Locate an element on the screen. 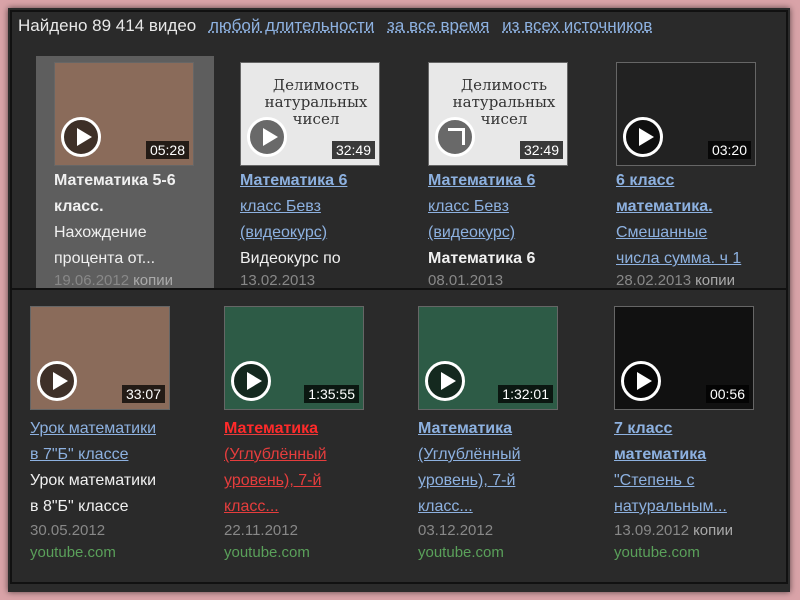  video-thumbnail: 05:28 is located at coordinates (124, 114).